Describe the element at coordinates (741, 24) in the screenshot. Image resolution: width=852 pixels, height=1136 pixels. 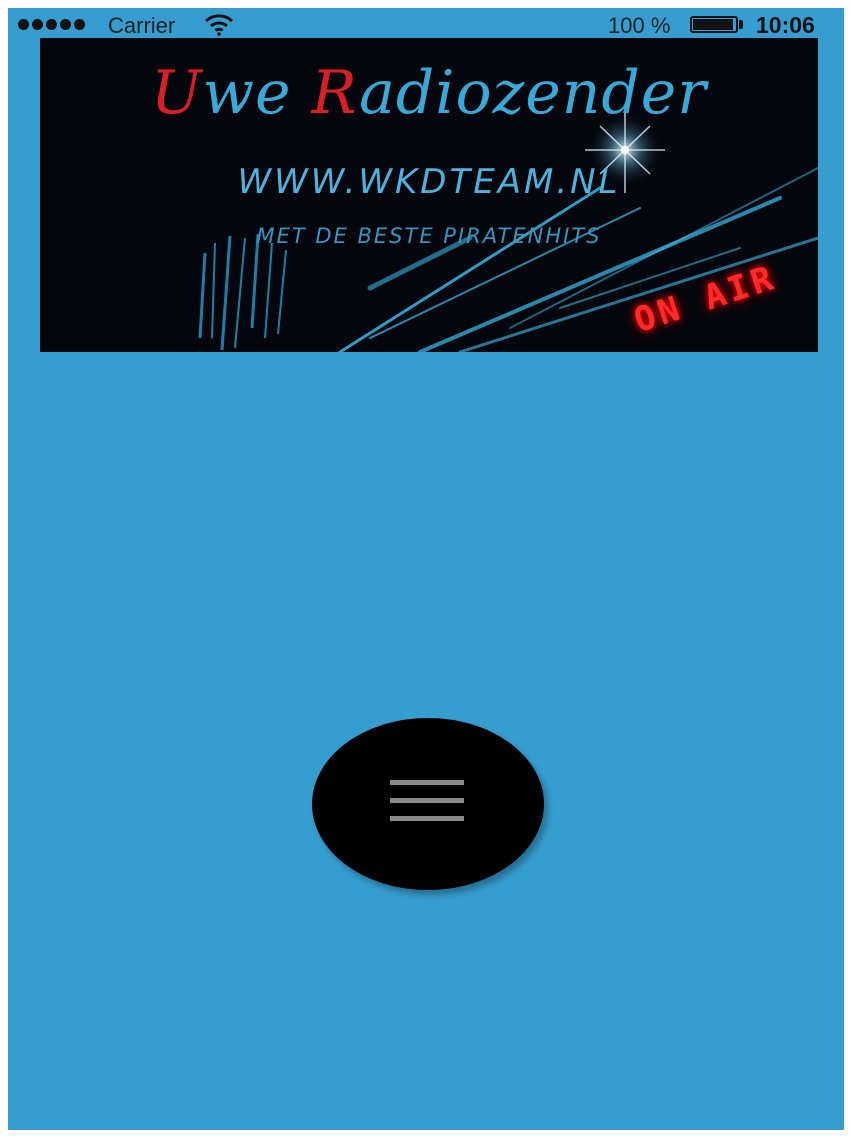
I see `battery-terminal` at that location.